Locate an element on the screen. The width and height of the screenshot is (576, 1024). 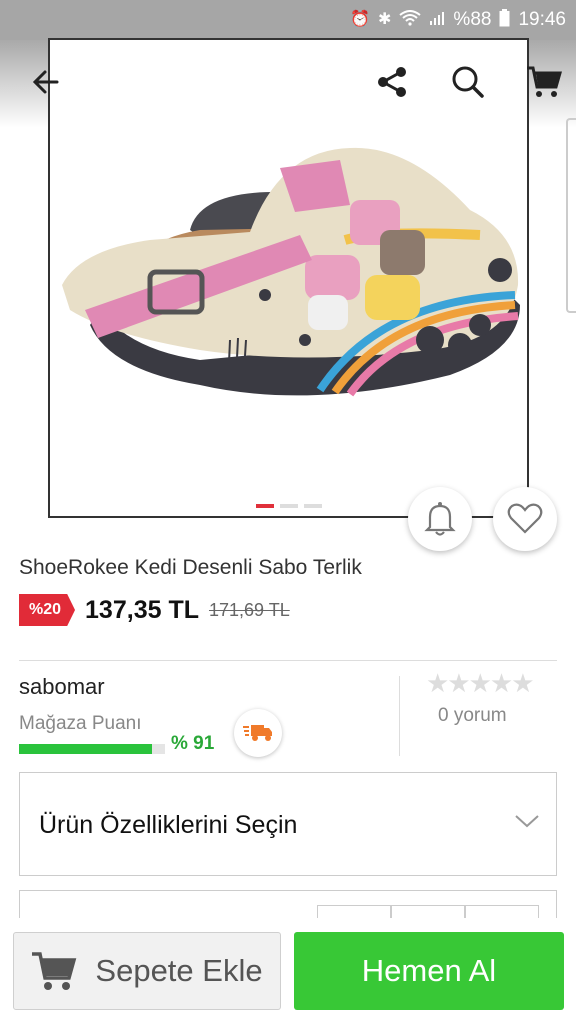
product-options-select: Ürün Özelliklerini Seçin is located at coordinates (288, 824).